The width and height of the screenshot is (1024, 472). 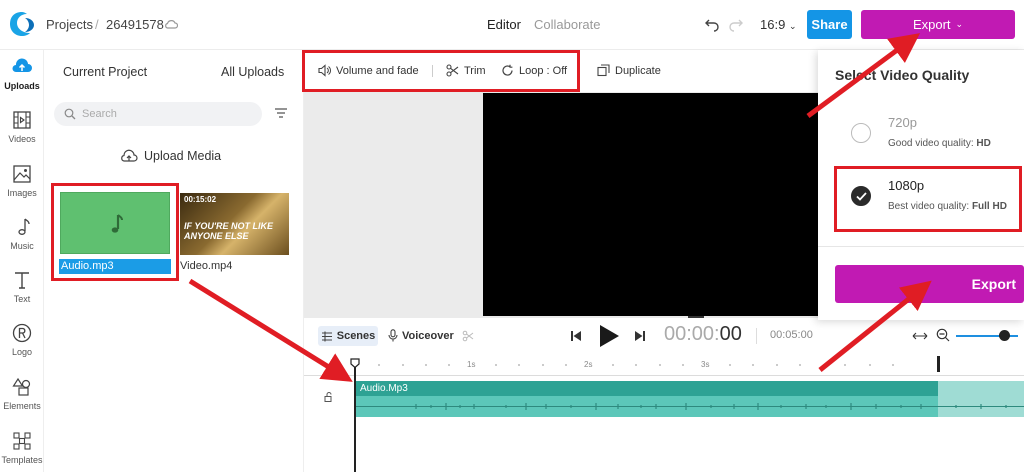 I want to click on duplicate-label: Duplicate, so click(x=638, y=70).